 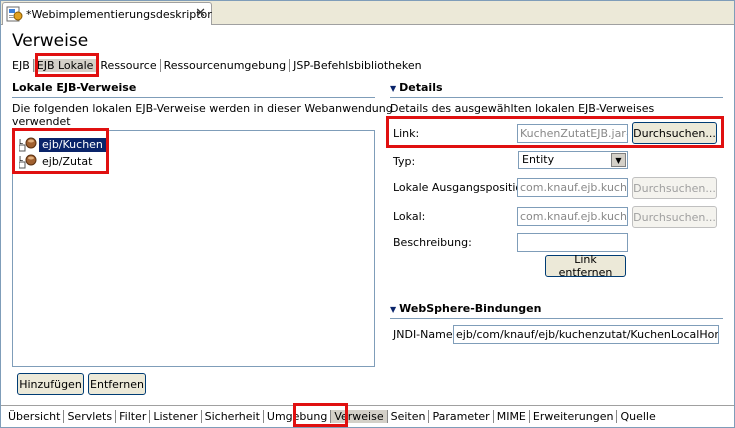 What do you see at coordinates (585, 266) in the screenshot?
I see `remove-link-button: Link entfernen` at bounding box center [585, 266].